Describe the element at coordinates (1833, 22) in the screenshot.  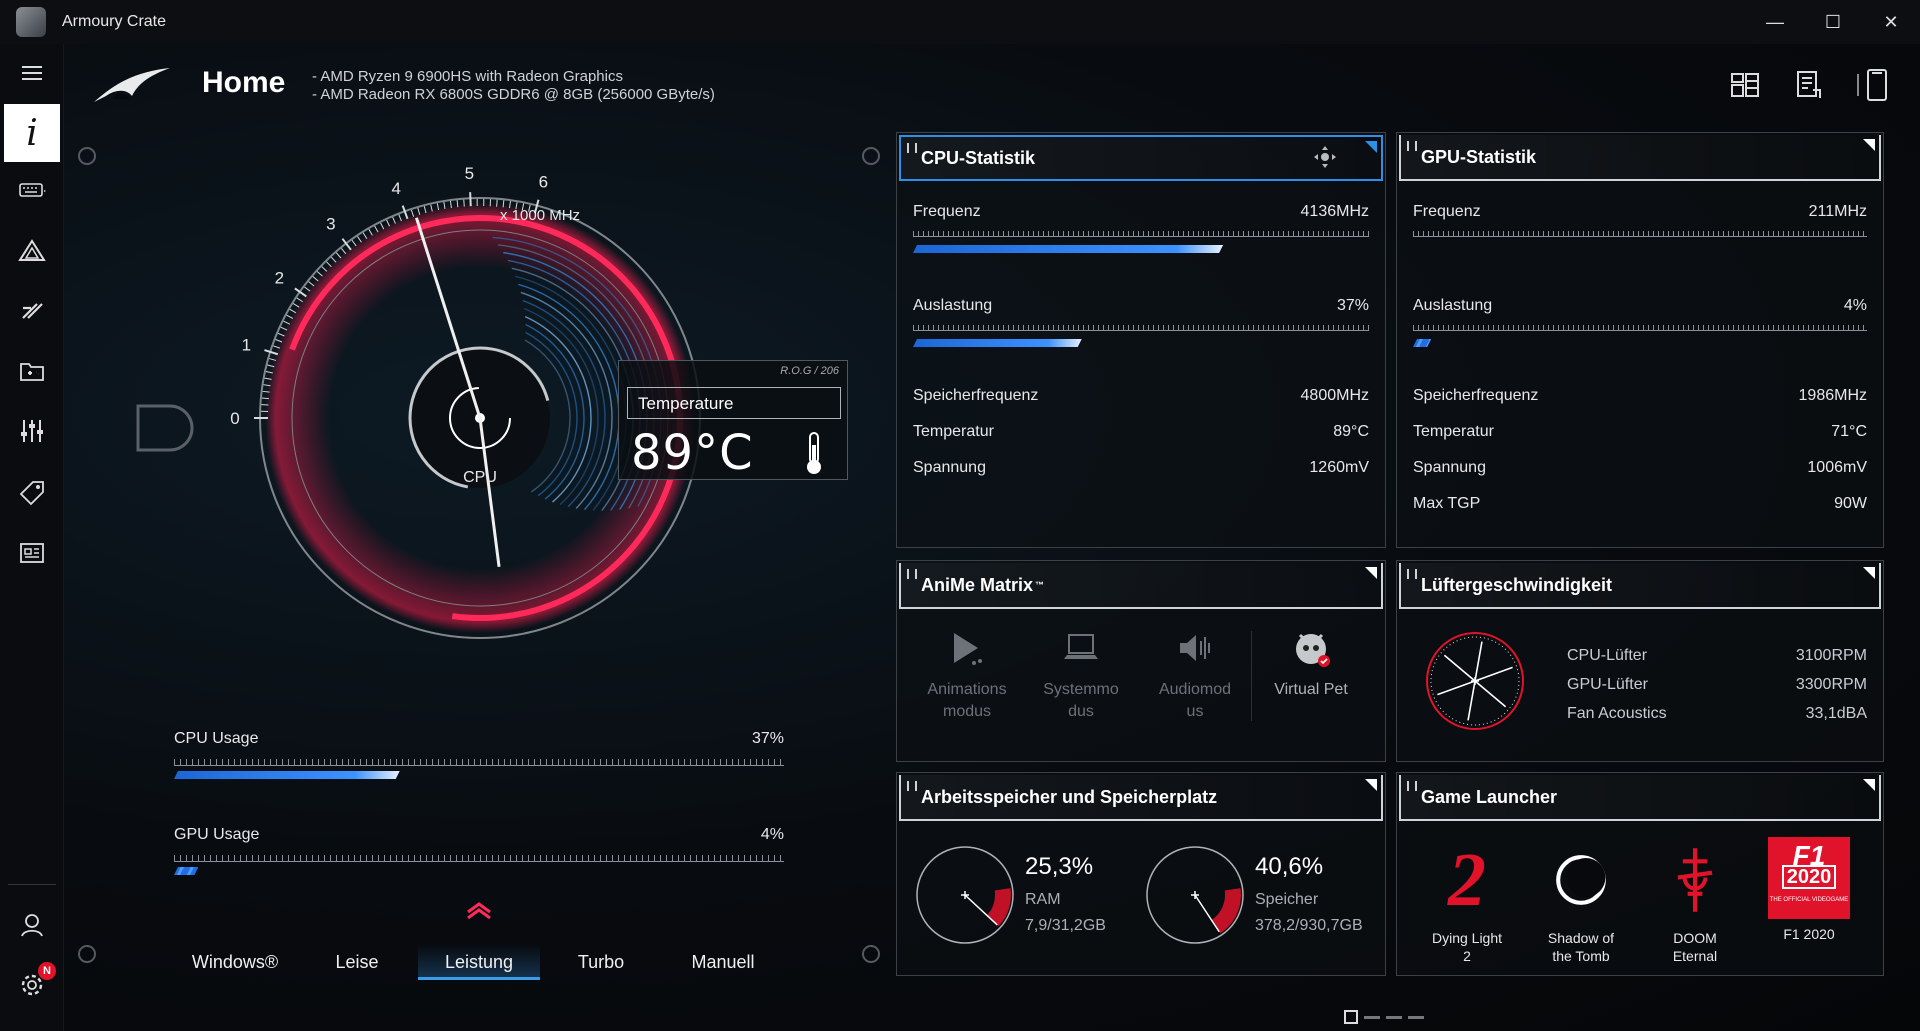
I see `maximize-button: ☐` at that location.